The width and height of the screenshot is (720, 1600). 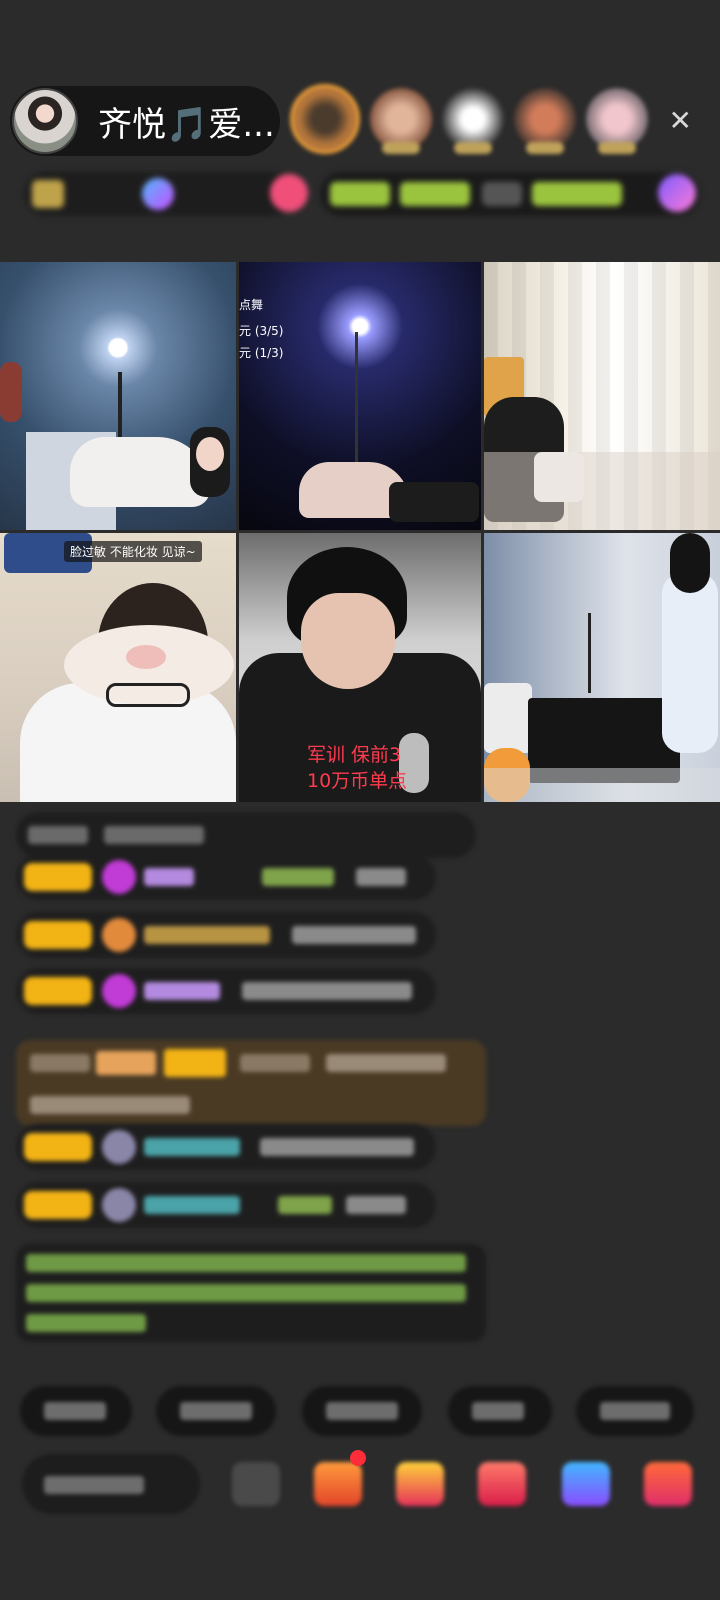 What do you see at coordinates (360, 396) in the screenshot?
I see `video-tile-2: 点舞 元 (3/5) 元 (1/3)` at bounding box center [360, 396].